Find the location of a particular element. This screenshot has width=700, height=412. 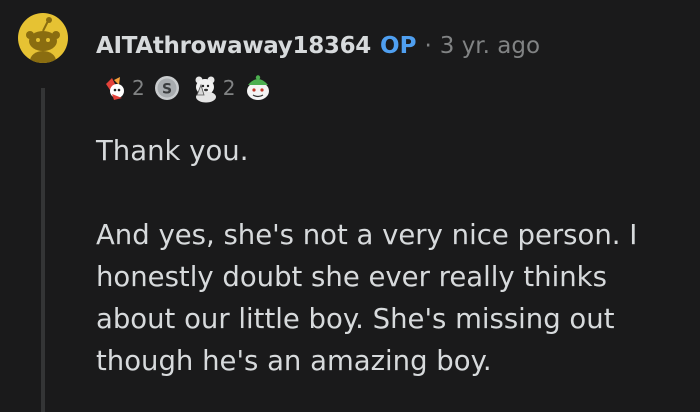

comment-paragraph: Thank you. is located at coordinates (172, 151).